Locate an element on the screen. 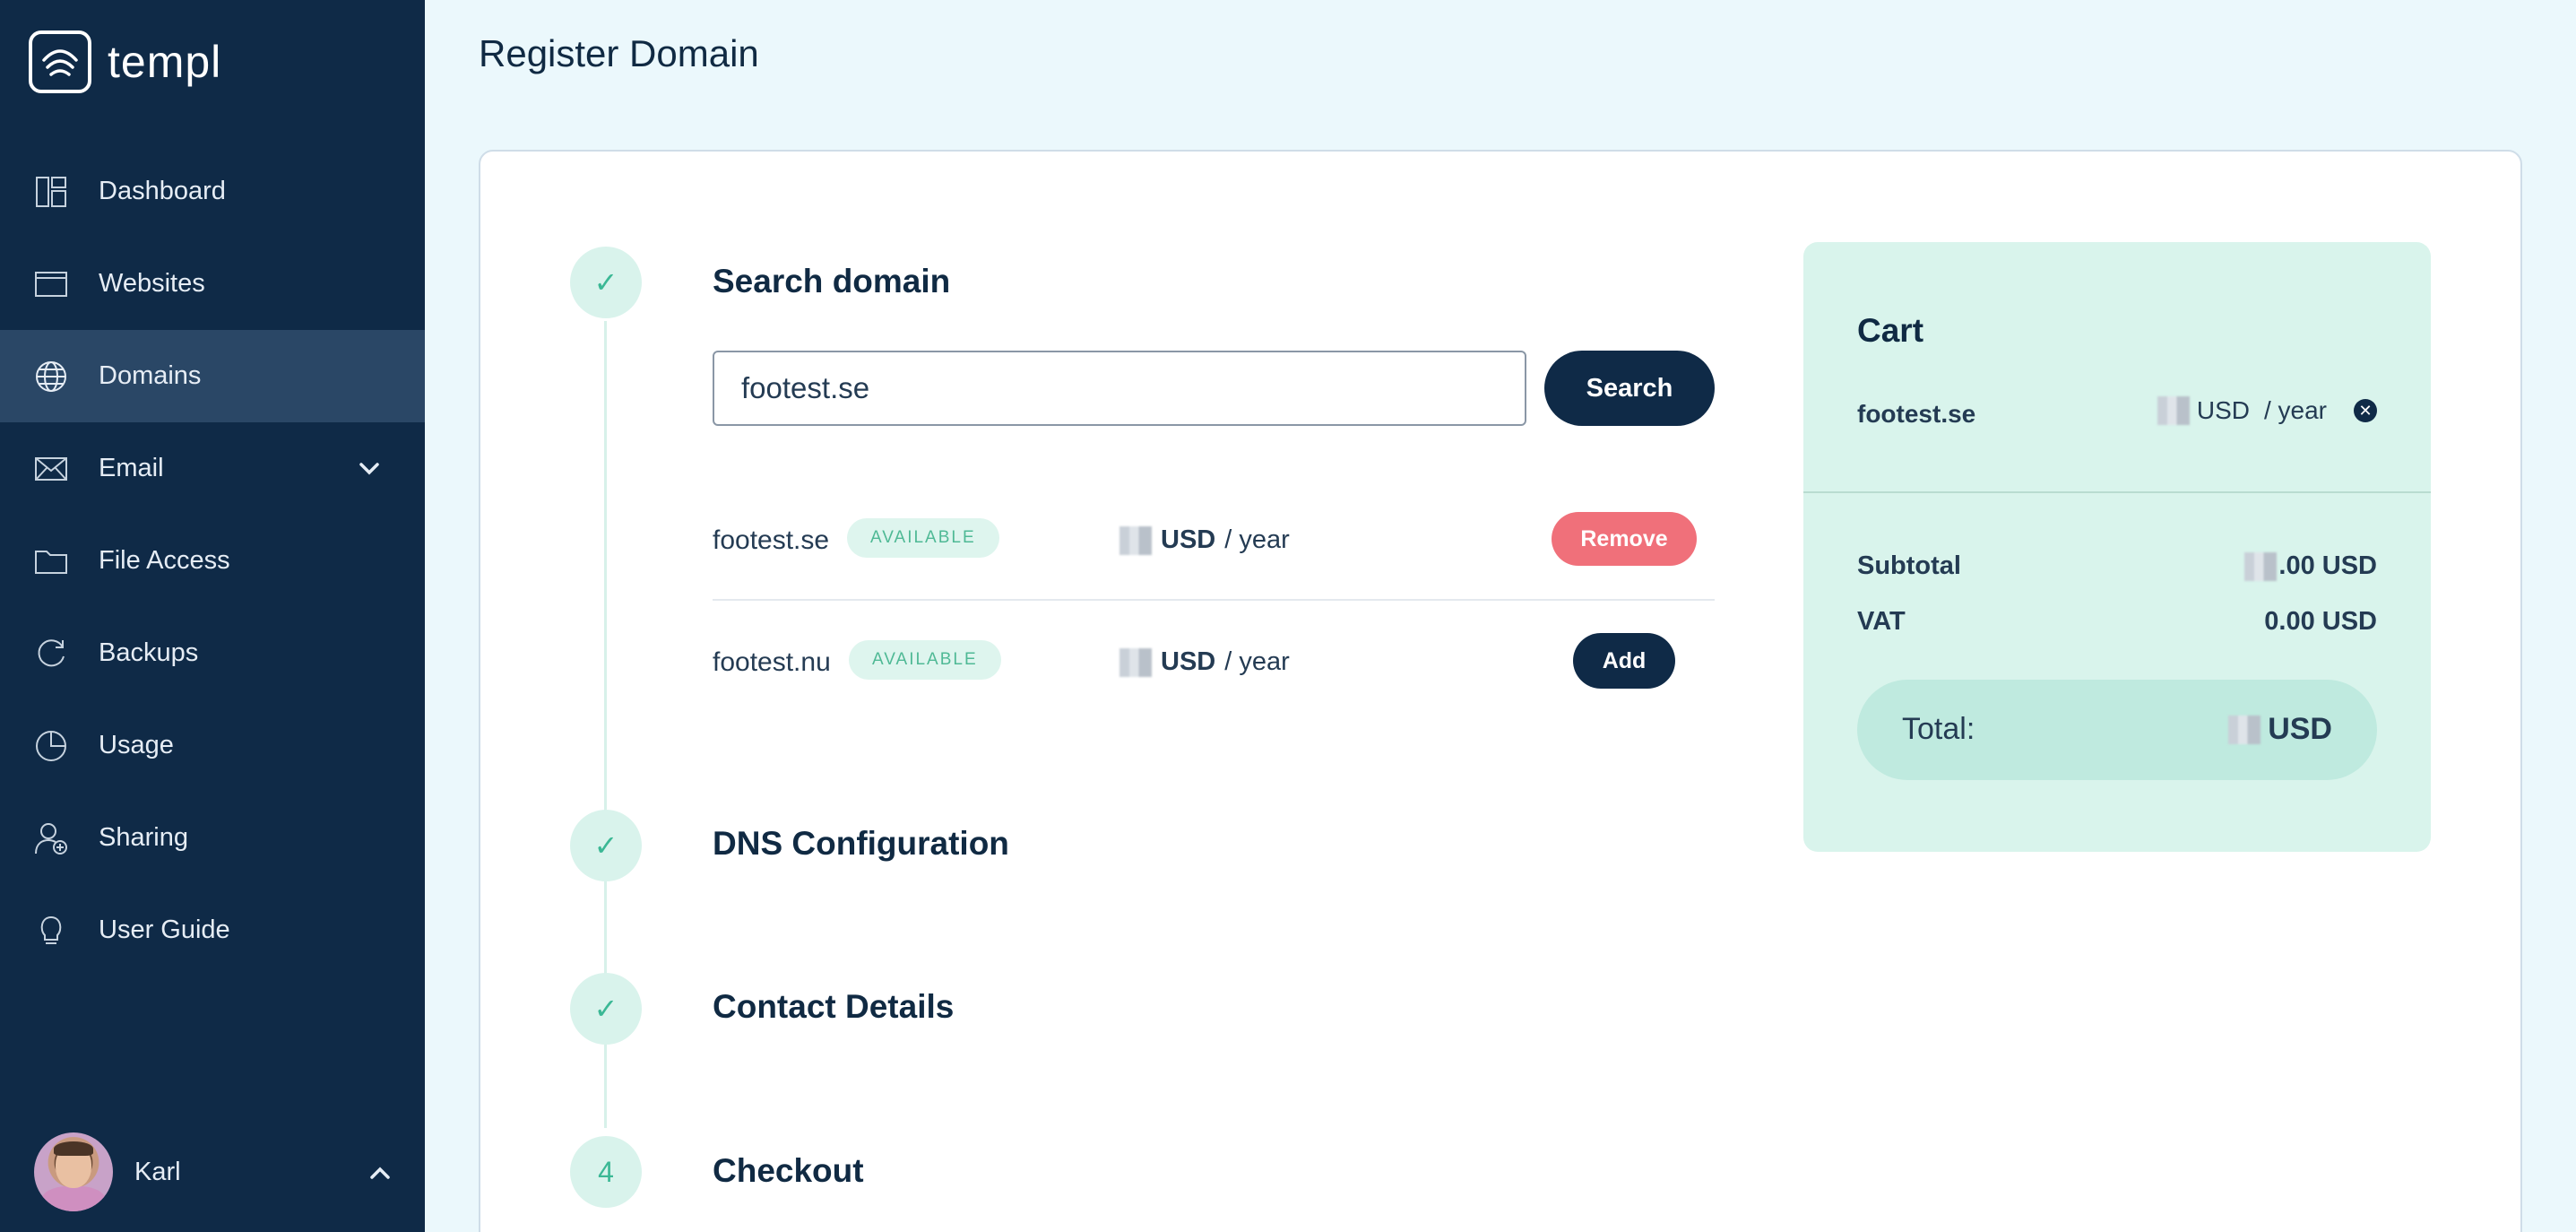 The height and width of the screenshot is (1232, 2576). pie-chart-icon is located at coordinates (51, 746).